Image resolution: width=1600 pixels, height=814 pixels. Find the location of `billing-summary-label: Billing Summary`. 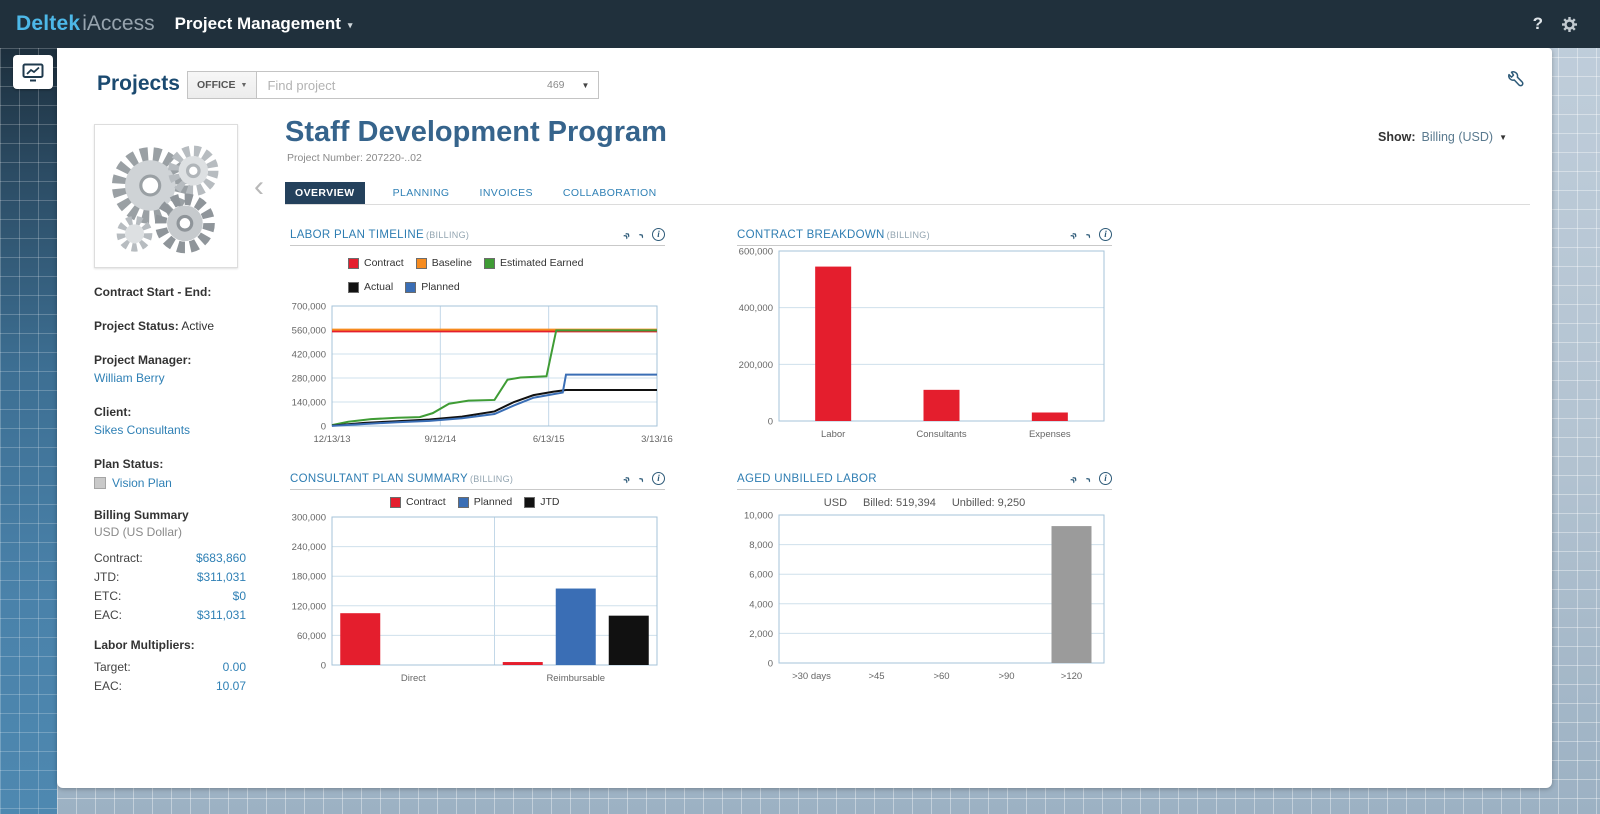

billing-summary-label: Billing Summary is located at coordinates (141, 515).